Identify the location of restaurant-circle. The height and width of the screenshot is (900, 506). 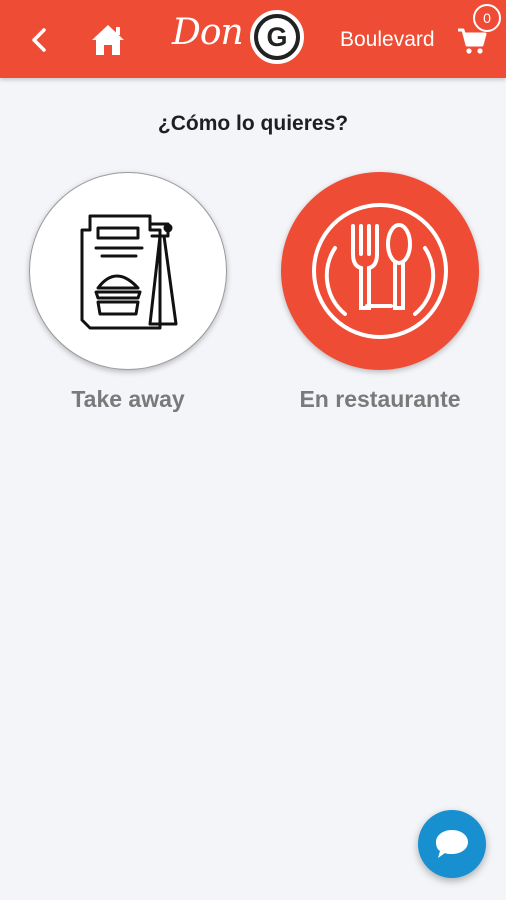
(380, 271).